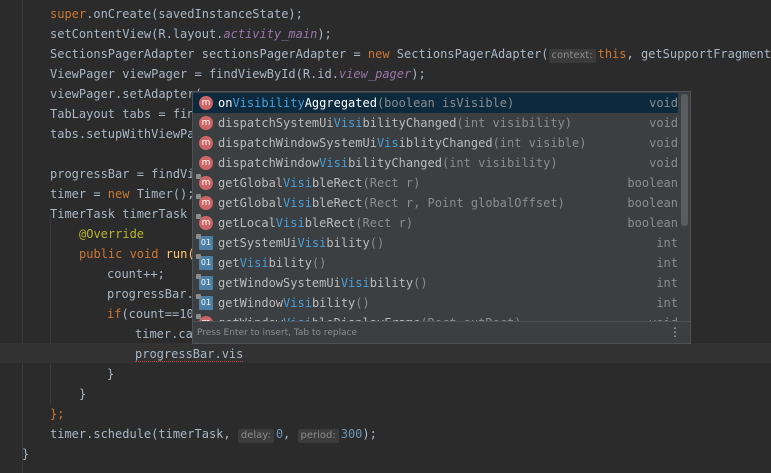 Image resolution: width=771 pixels, height=473 pixels. I want to click on code-line: TabLayout tabs = fin, so click(122, 114).